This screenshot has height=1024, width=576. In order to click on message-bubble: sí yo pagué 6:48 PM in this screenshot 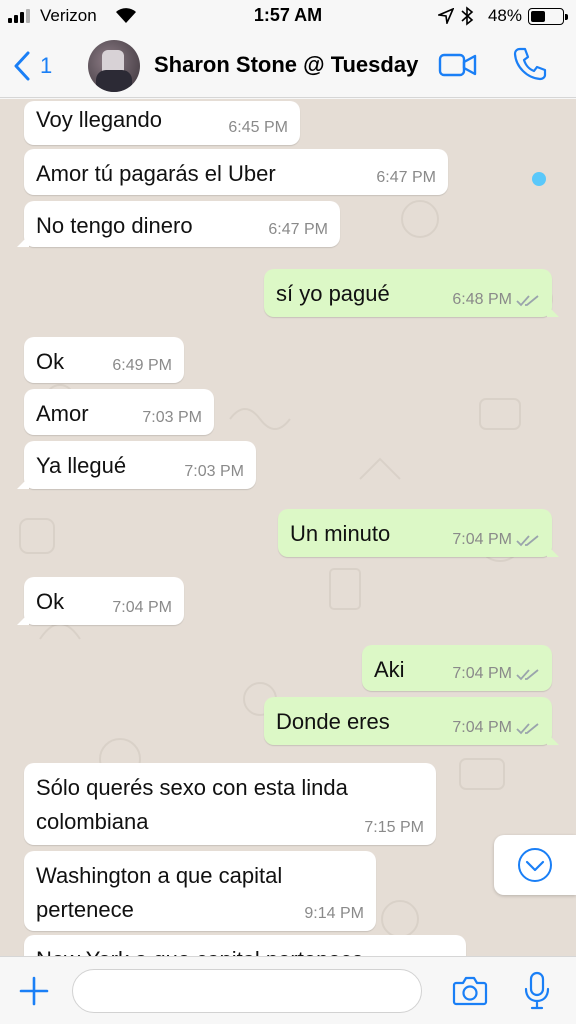, I will do `click(411, 293)`.